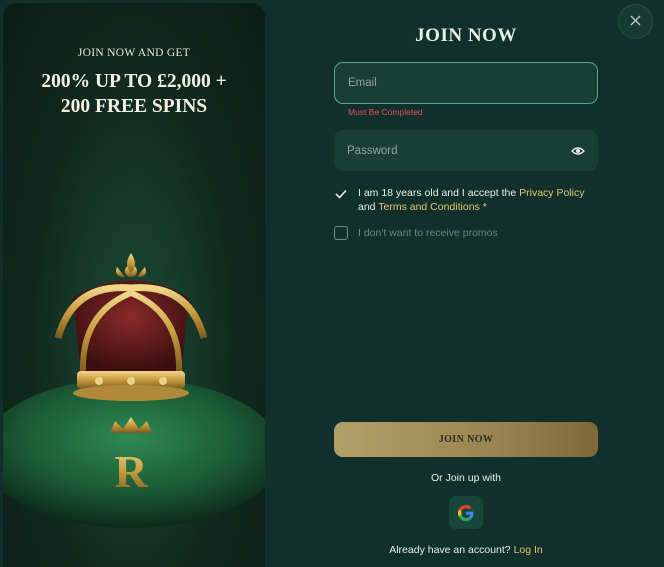  I want to click on terms-checkbox, so click(341, 194).